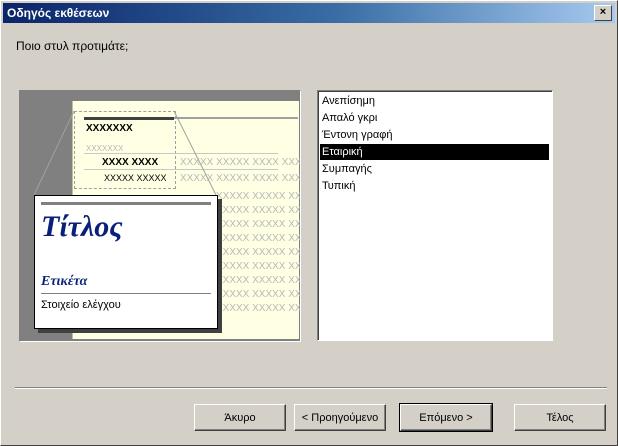 The width and height of the screenshot is (618, 446). Describe the element at coordinates (126, 293) in the screenshot. I see `callout-divider` at that location.